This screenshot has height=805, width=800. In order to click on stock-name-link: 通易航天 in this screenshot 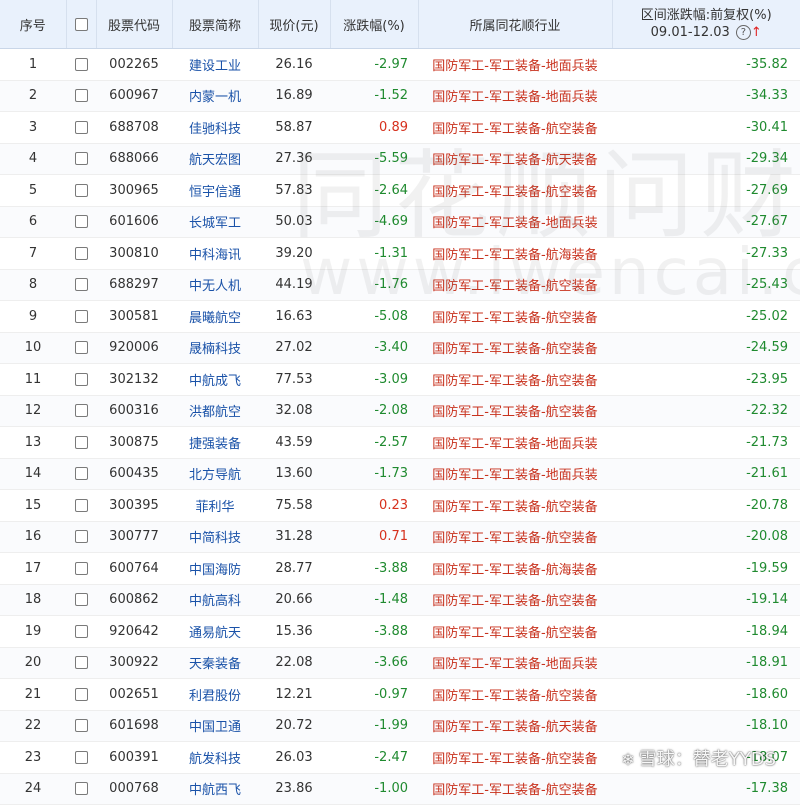, I will do `click(215, 631)`.